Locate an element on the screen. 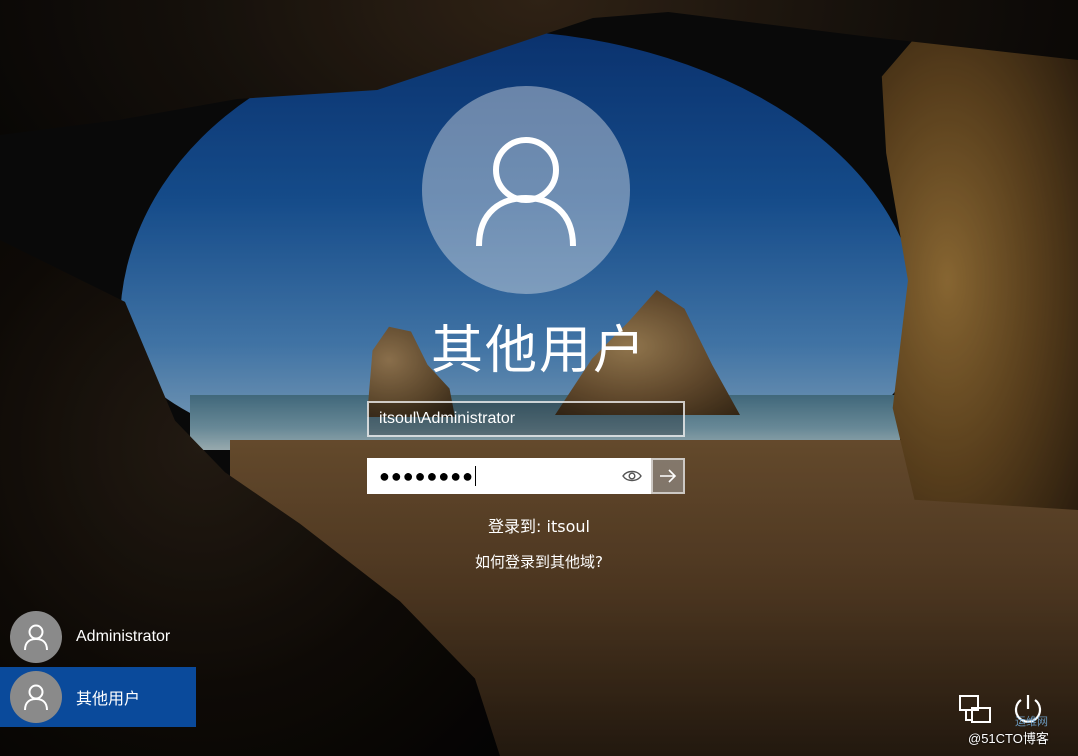 This screenshot has width=1078, height=756. watermark: @51CTO博客 is located at coordinates (1008, 738).